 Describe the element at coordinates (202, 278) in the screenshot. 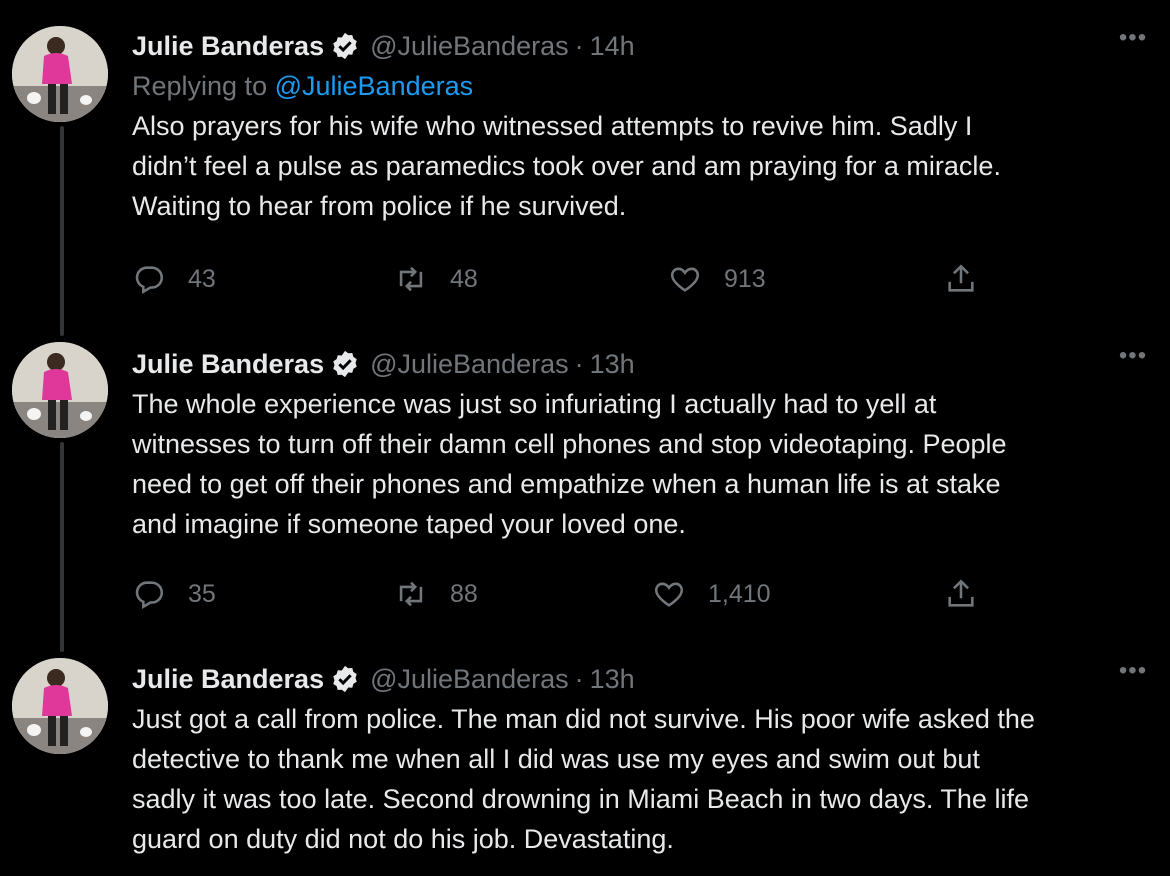

I see `reply-count: 43` at that location.